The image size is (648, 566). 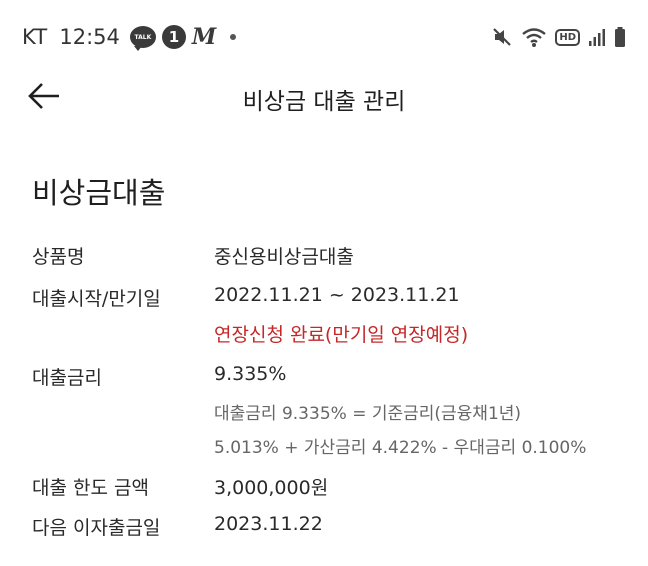 What do you see at coordinates (173, 37) in the screenshot?
I see `badge-icon: 1` at bounding box center [173, 37].